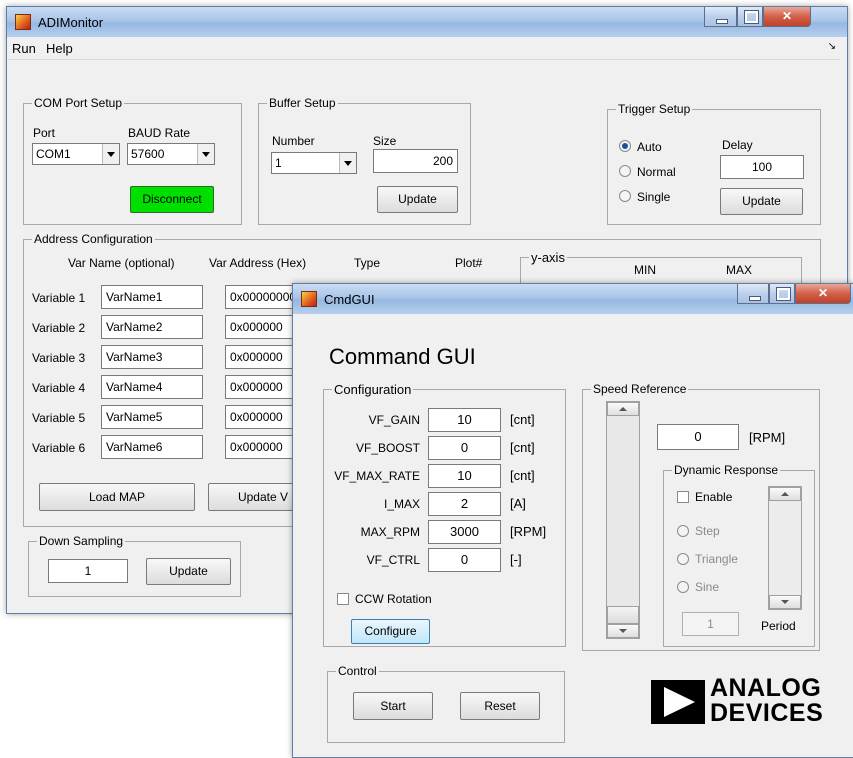  I want to click on var-name-input: VarName5, so click(152, 417).